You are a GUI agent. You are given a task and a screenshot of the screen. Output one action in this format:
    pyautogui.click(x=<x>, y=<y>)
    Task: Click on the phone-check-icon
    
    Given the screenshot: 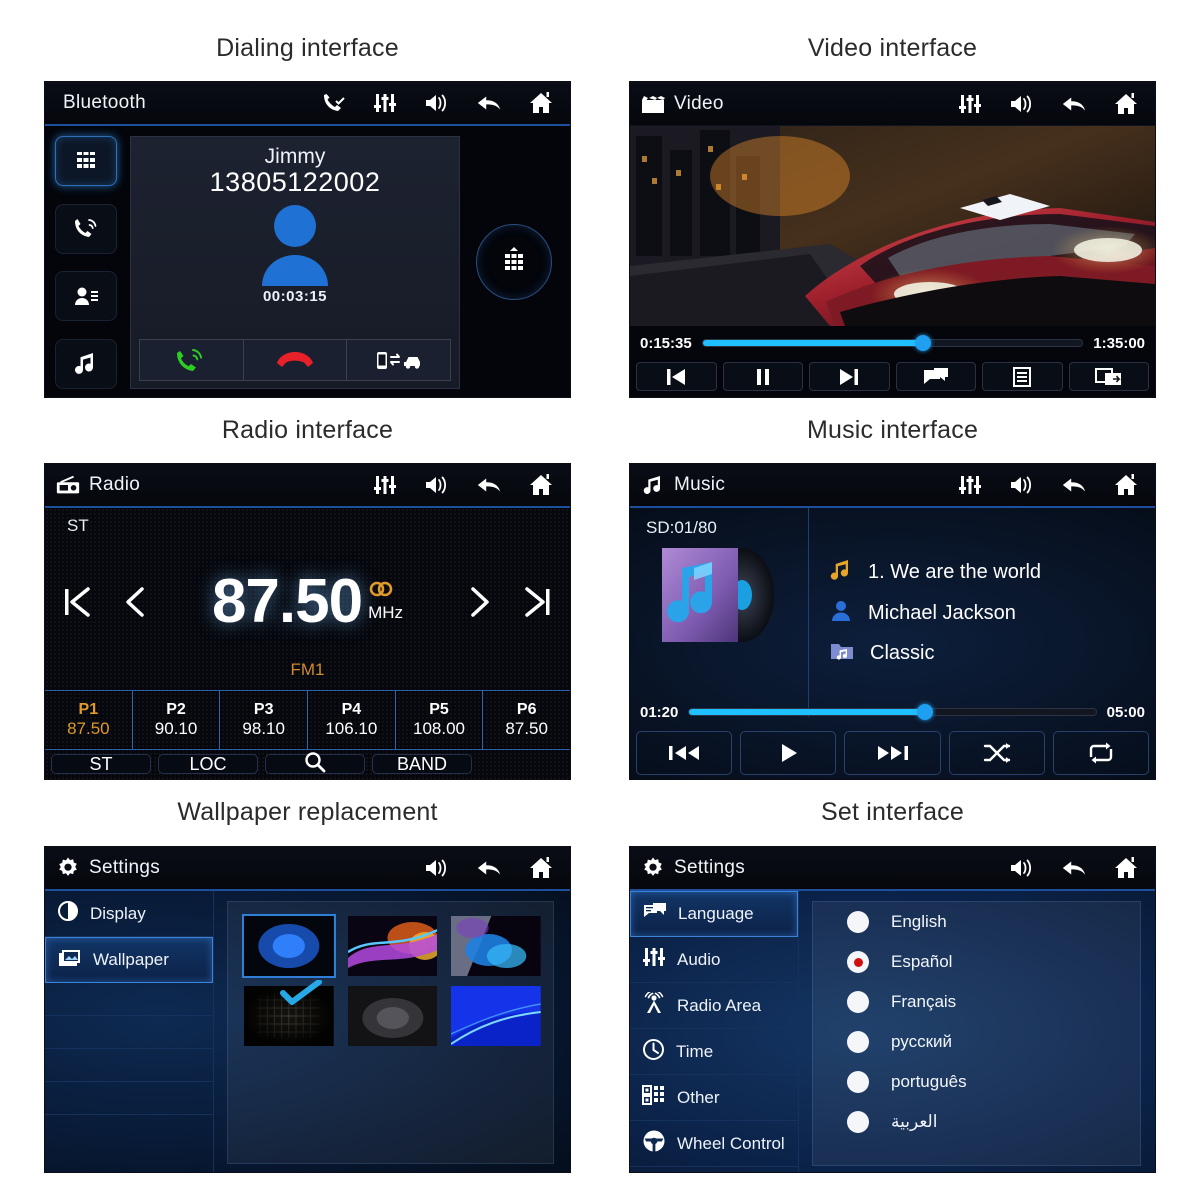 What is the action you would take?
    pyautogui.click(x=333, y=103)
    